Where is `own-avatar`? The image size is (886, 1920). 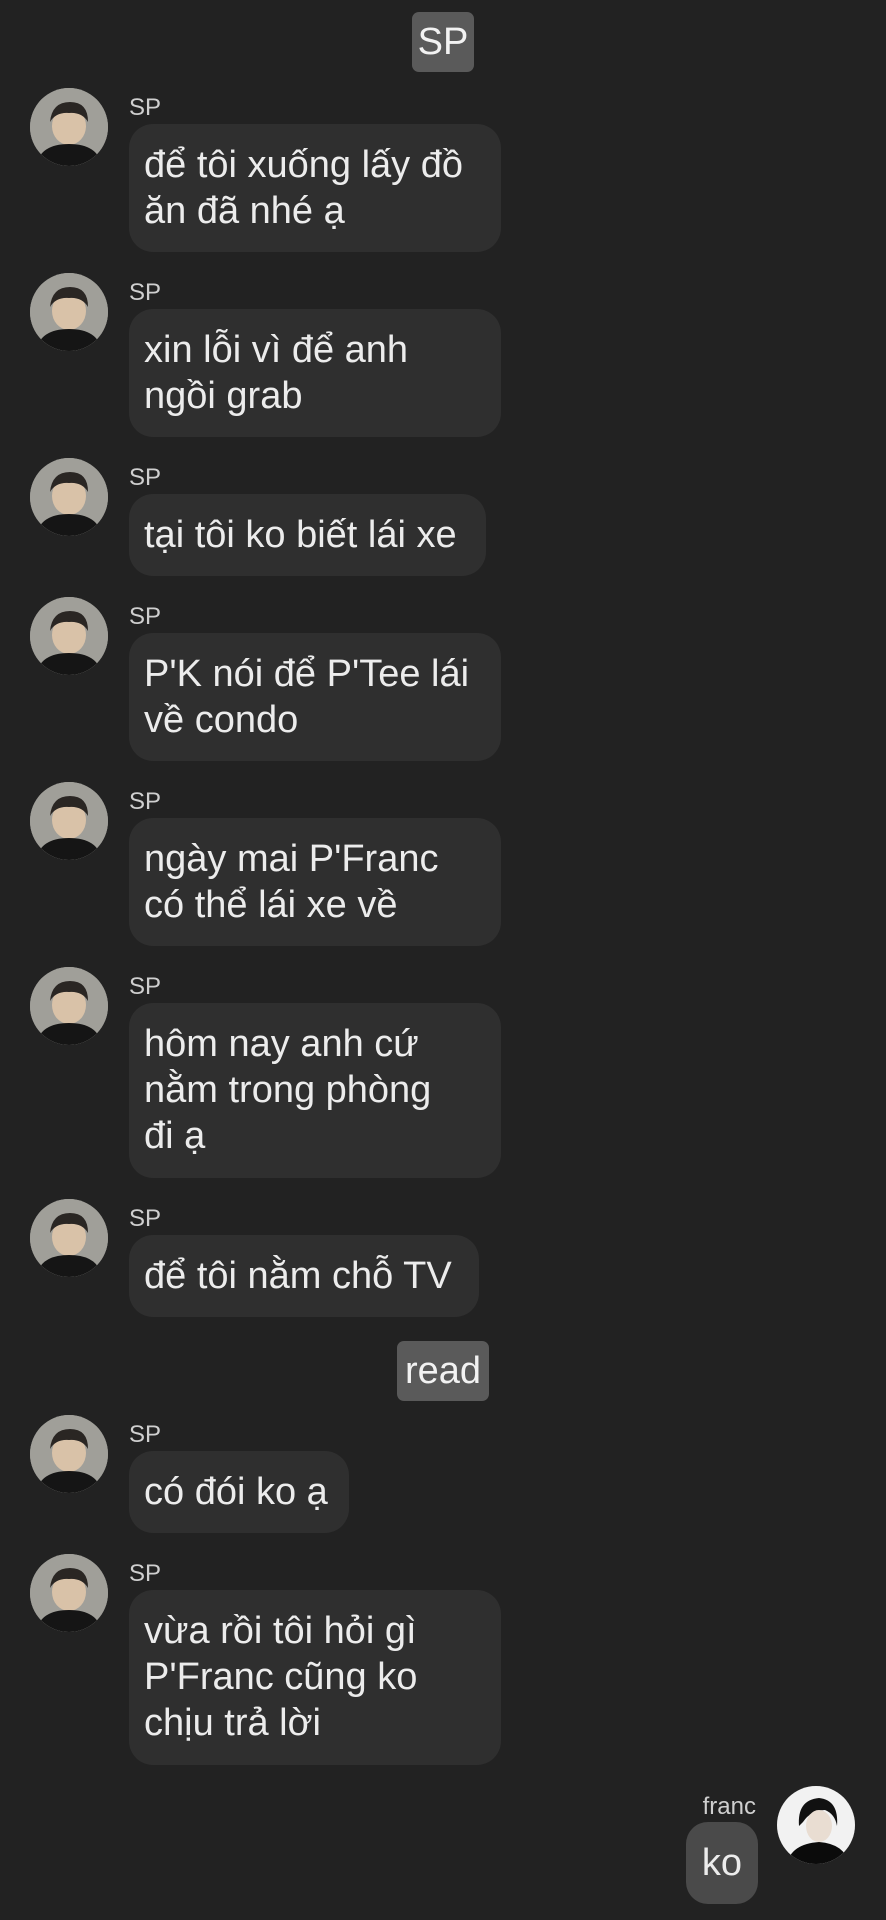 own-avatar is located at coordinates (816, 1825).